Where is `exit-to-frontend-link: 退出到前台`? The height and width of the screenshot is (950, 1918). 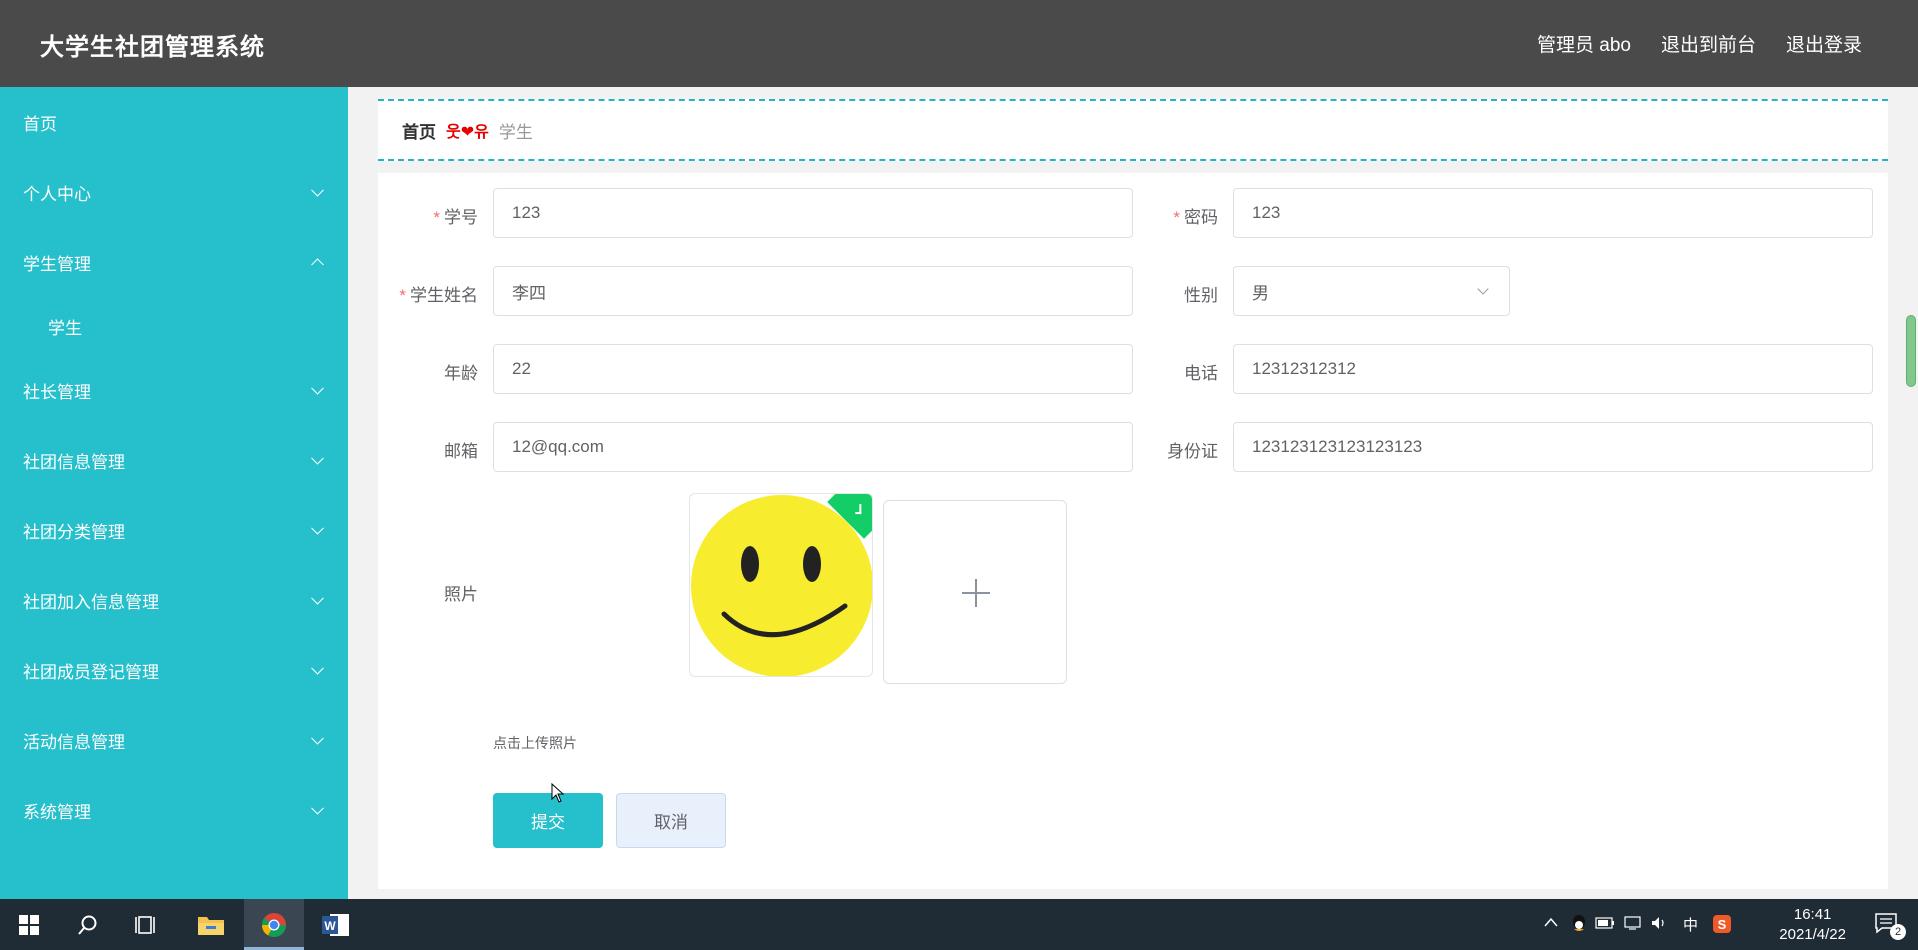 exit-to-frontend-link: 退出到前台 is located at coordinates (1708, 43).